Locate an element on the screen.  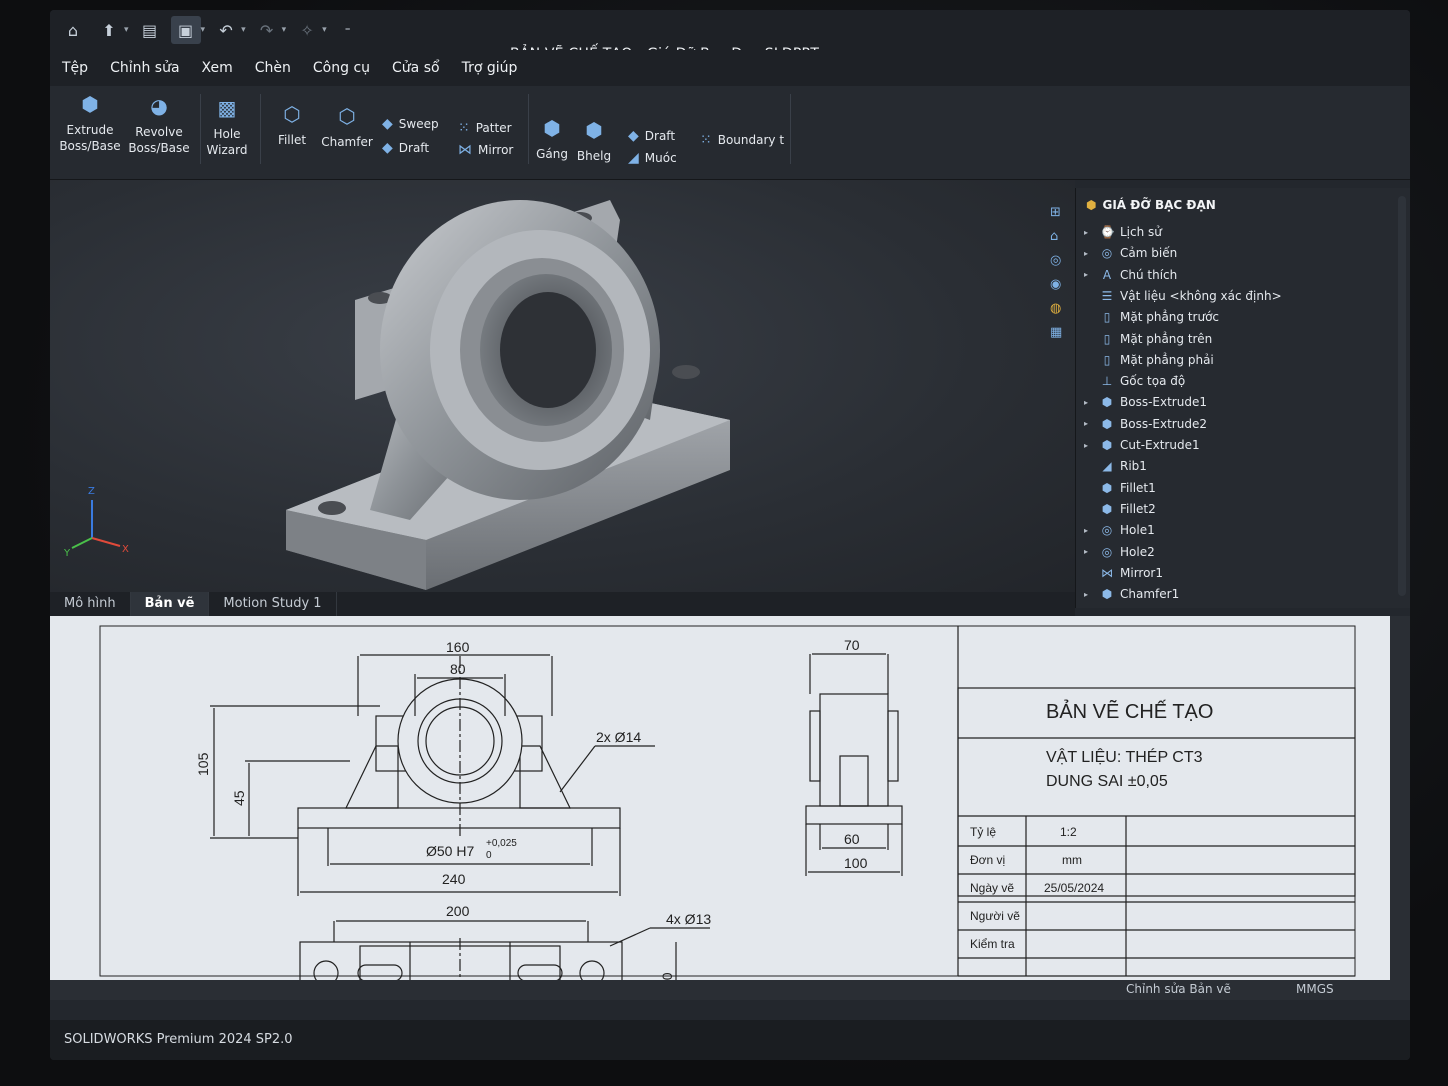
tree-item: ⬢ Fillet1 is located at coordinates (1120, 488).